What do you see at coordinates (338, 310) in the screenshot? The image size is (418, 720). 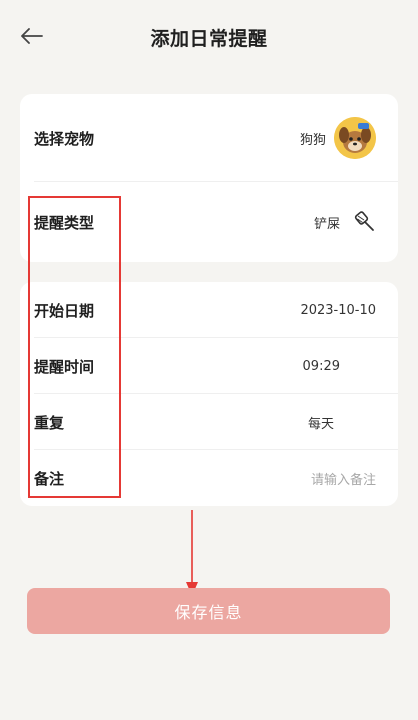 I see `start-date-value: 2023-10-10` at bounding box center [338, 310].